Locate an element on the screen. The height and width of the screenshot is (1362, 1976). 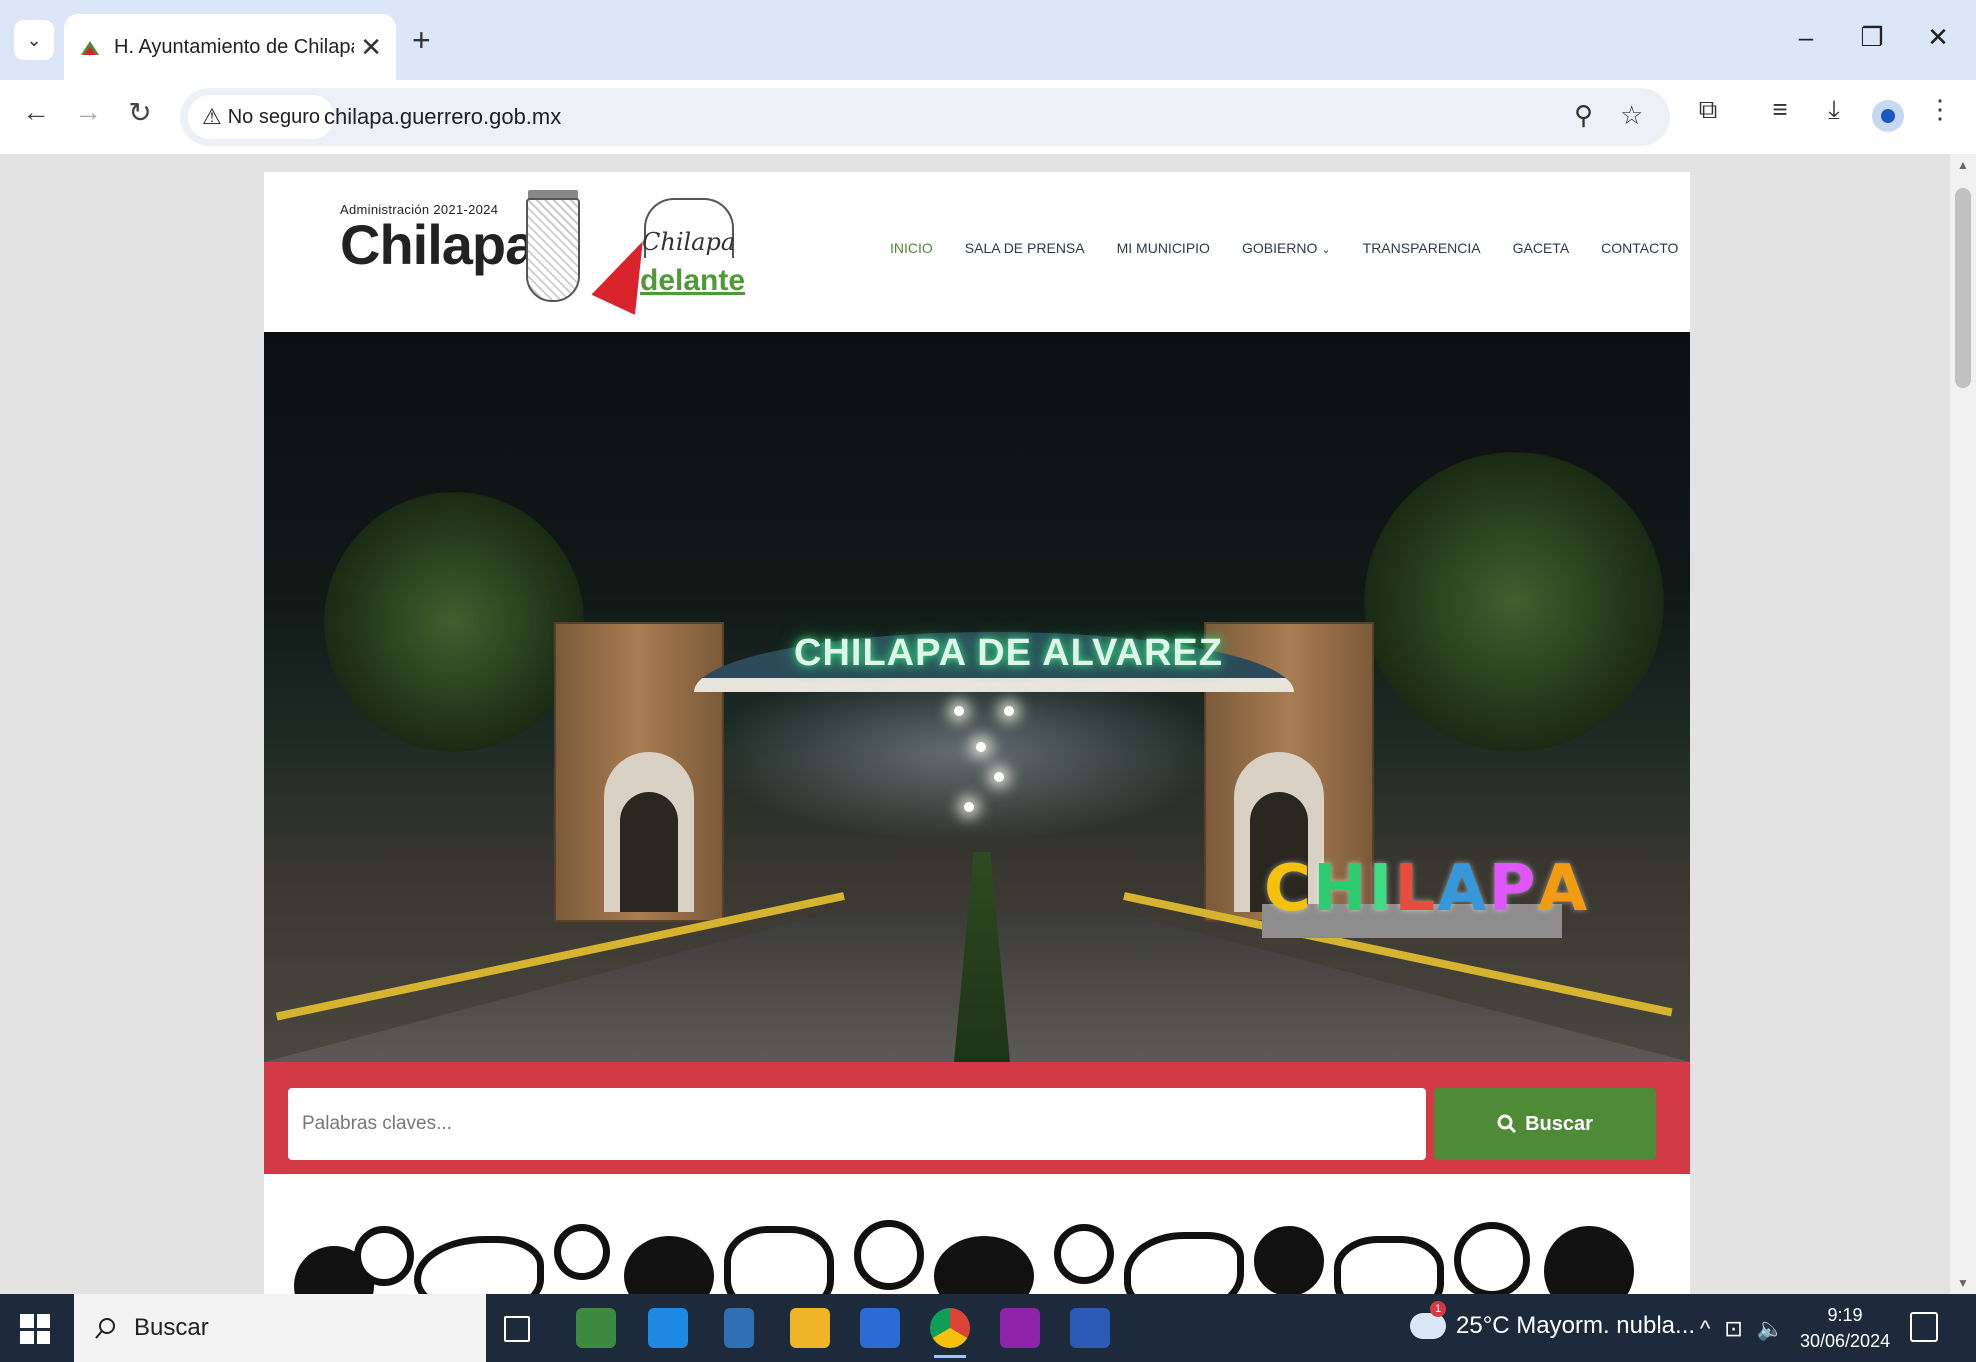
nav-contacto: CONTACTO is located at coordinates (1639, 248).